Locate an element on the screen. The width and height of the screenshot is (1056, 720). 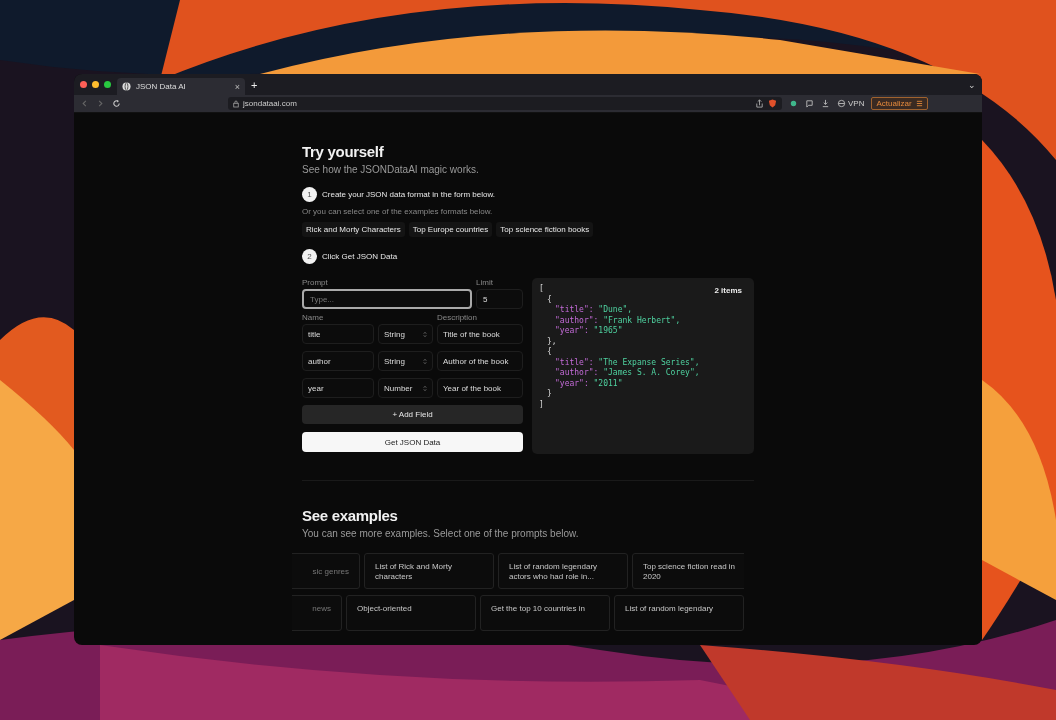
reload-icon is located at coordinates (116, 103).